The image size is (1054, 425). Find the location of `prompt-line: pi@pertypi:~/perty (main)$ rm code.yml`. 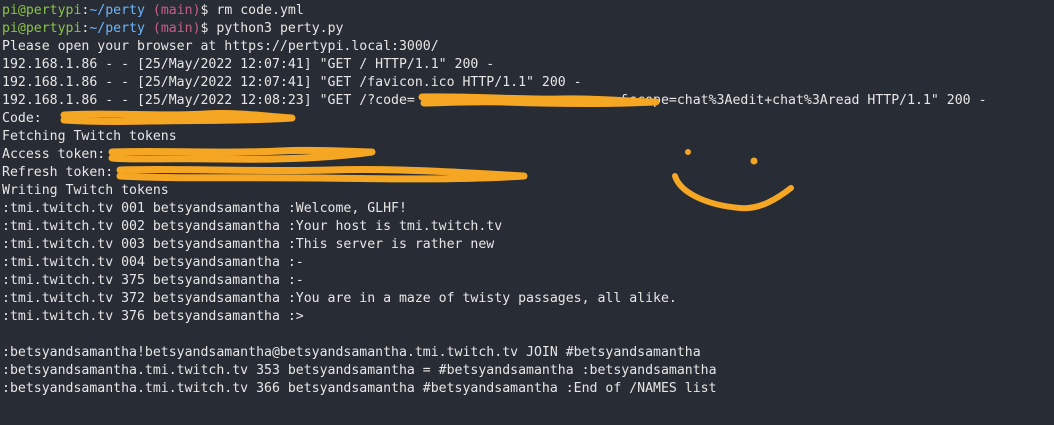

prompt-line: pi@pertypi:~/perty (main)$ rm code.yml is located at coordinates (494, 11).